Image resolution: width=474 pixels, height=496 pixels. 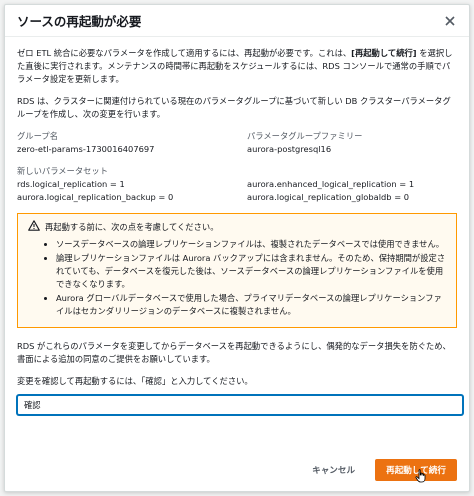 I want to click on family-column: パラメータグループファミリー aurora-postgresql16, so click(x=347, y=143).